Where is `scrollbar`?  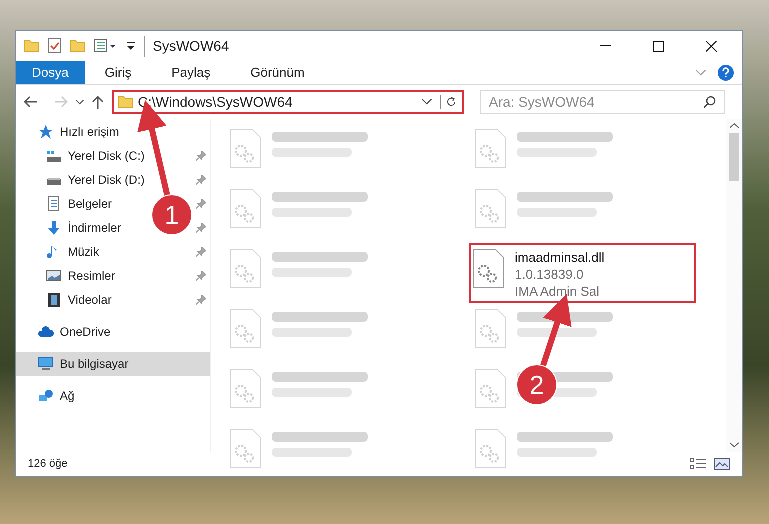 scrollbar is located at coordinates (734, 285).